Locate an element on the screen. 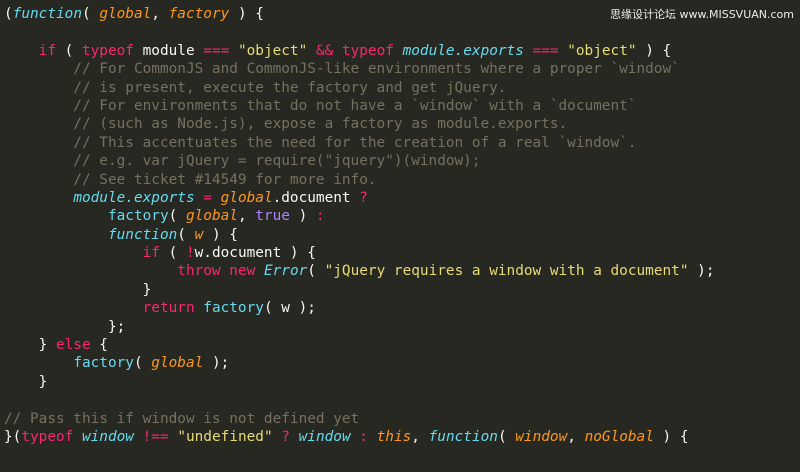  code-token: ( w ); is located at coordinates (289, 308).